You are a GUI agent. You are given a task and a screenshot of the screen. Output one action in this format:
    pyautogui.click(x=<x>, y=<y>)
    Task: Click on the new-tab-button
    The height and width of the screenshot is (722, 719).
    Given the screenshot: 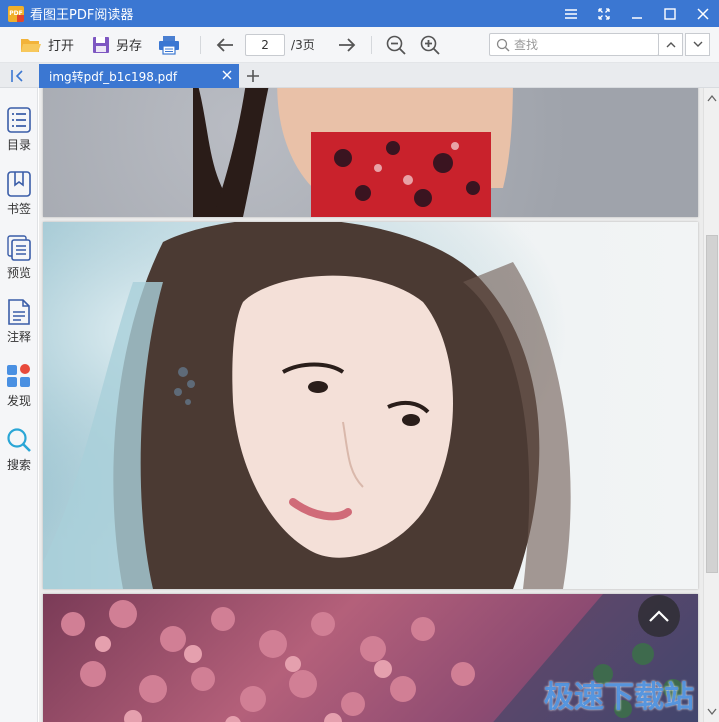 What is the action you would take?
    pyautogui.click(x=253, y=76)
    